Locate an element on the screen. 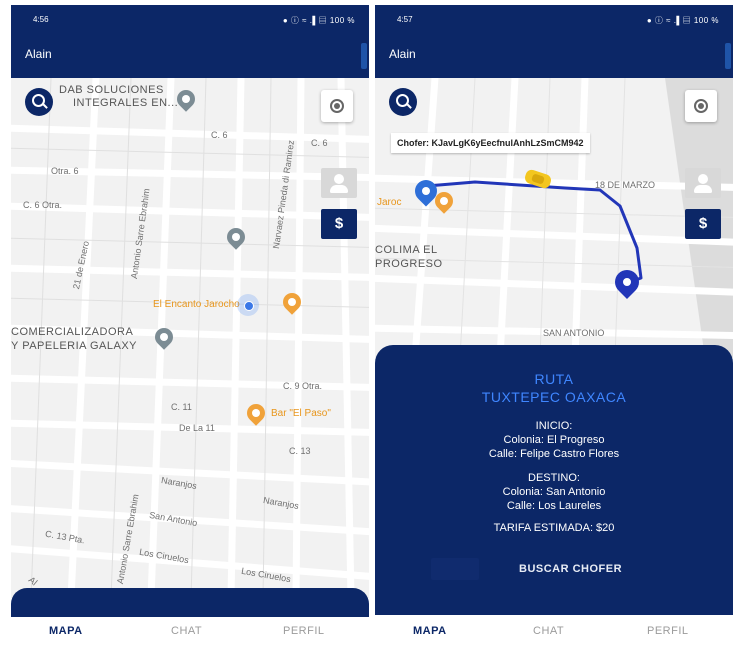 This screenshot has width=738, height=649. map-label-poi: COMERCIALIZADORA is located at coordinates (72, 332).